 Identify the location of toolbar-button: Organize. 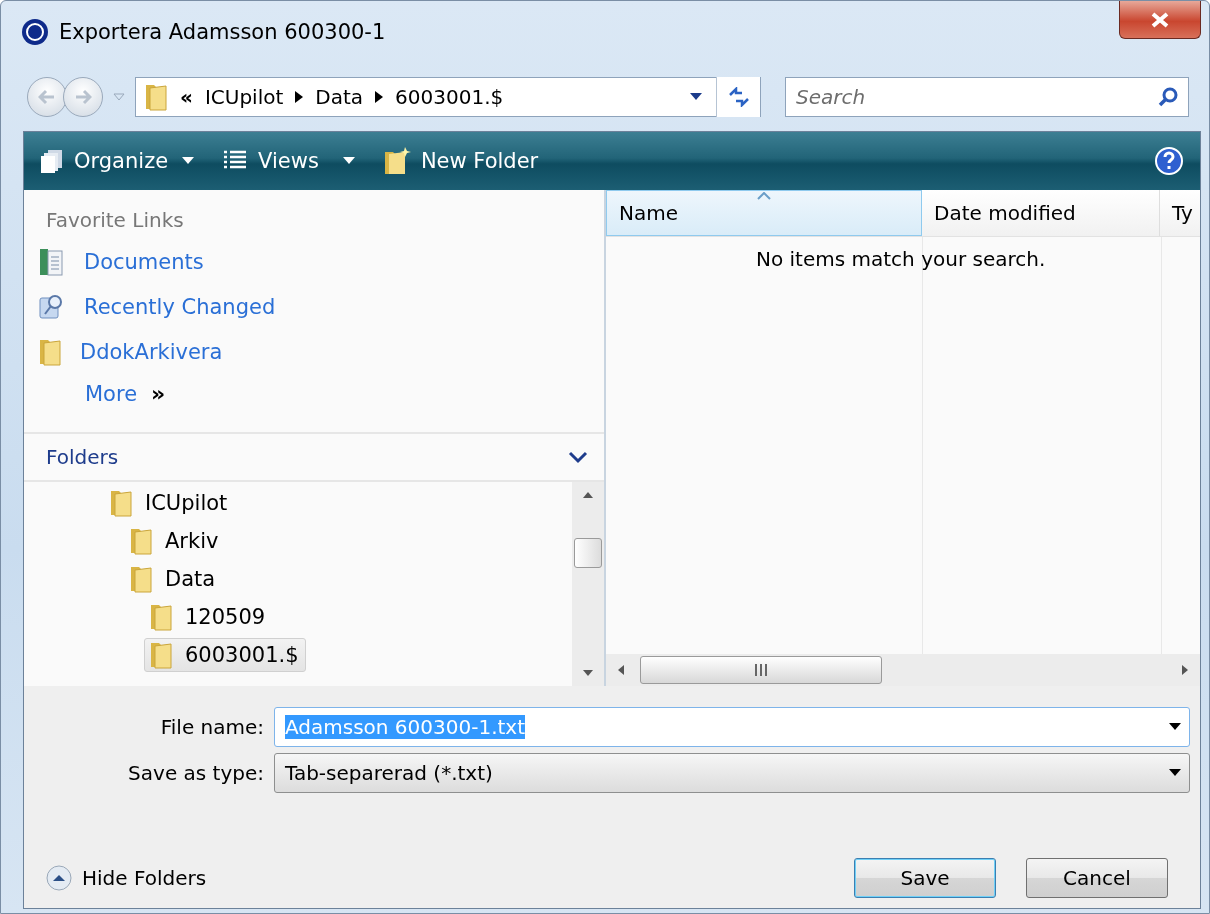
(117, 161).